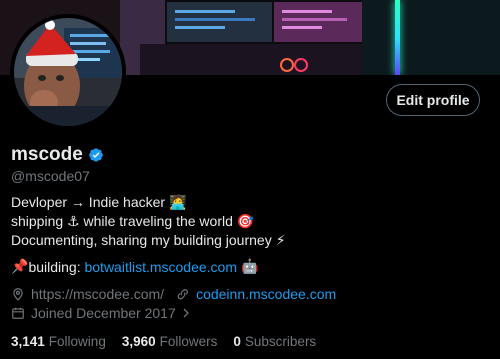 This screenshot has height=359, width=500. What do you see at coordinates (250, 266) in the screenshot?
I see `robot-emoji: 🤖` at bounding box center [250, 266].